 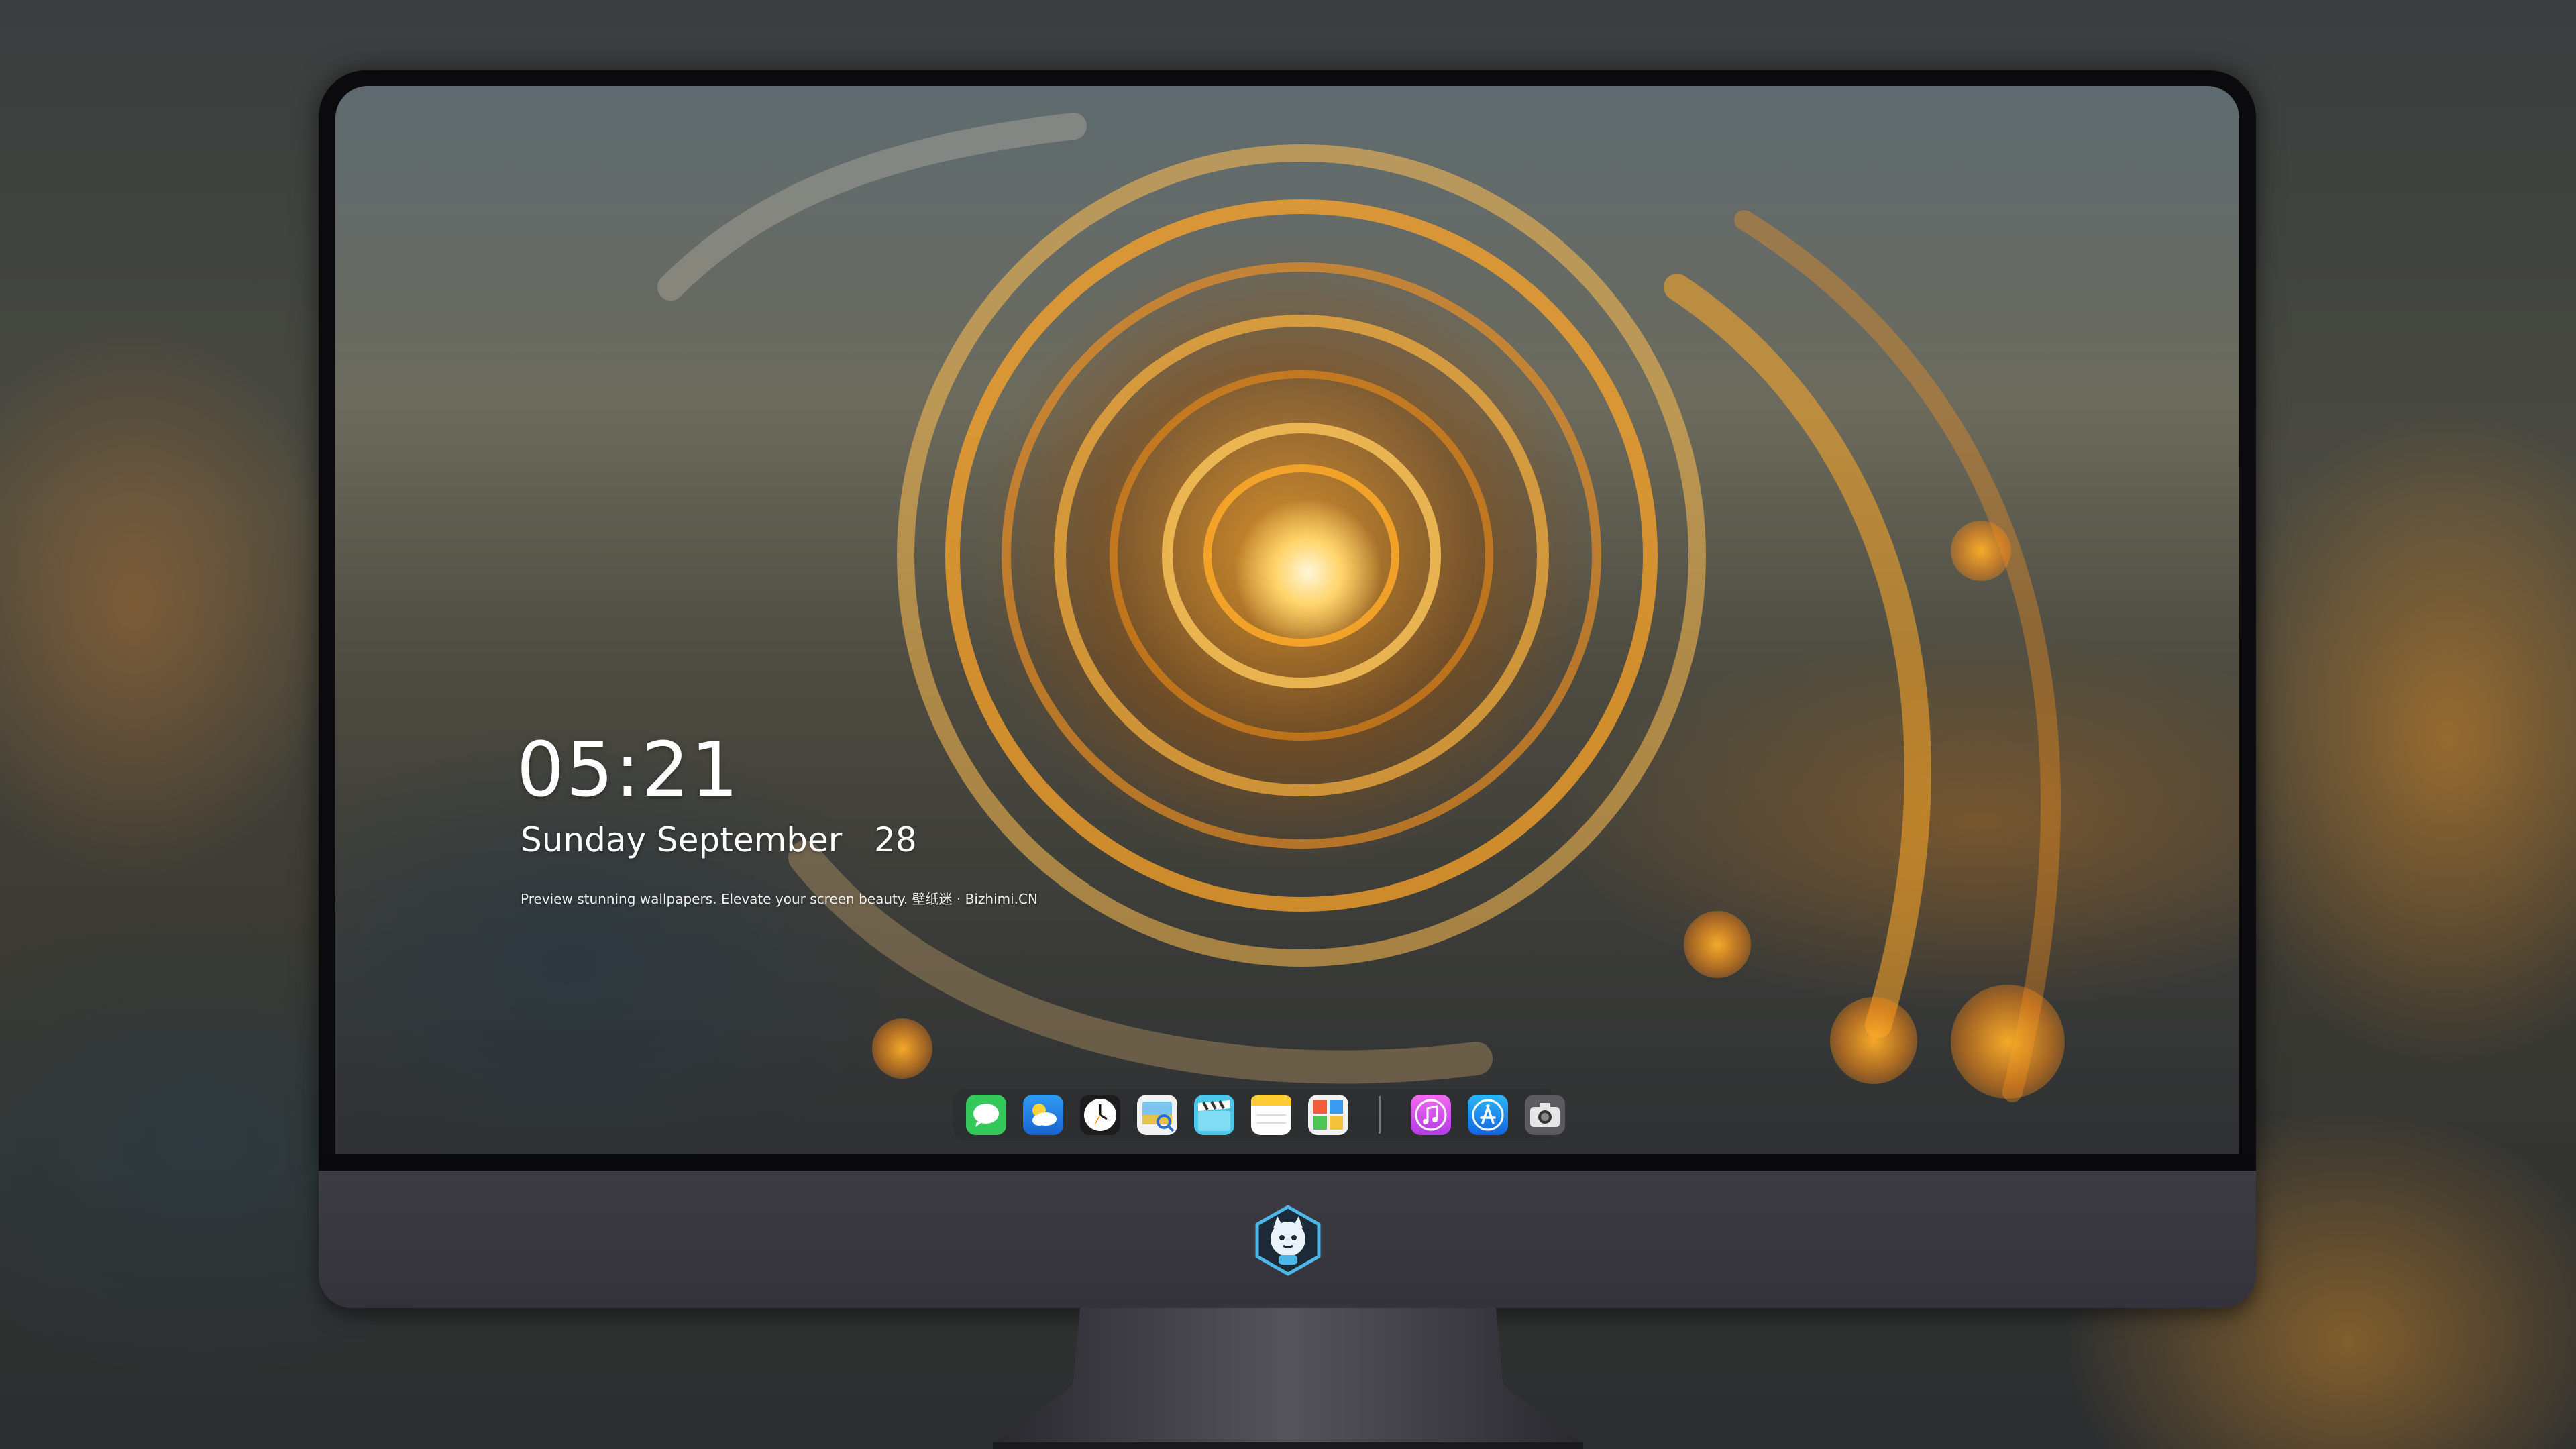 What do you see at coordinates (1545, 1115) in the screenshot?
I see `camera-icon` at bounding box center [1545, 1115].